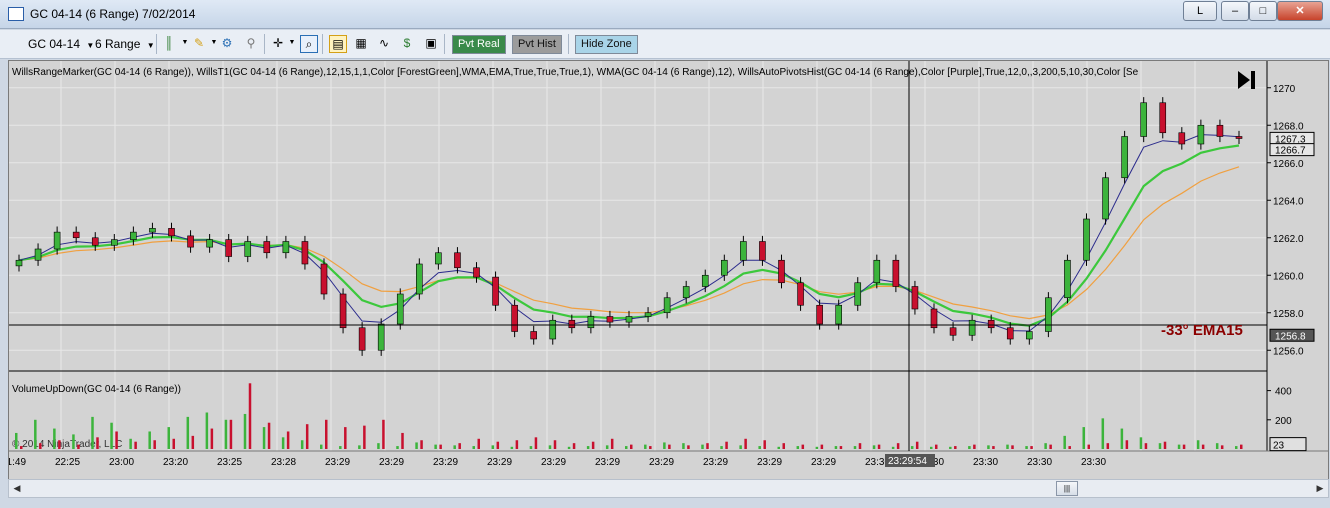 The image size is (1330, 508). I want to click on strategy-icon: ⚙, so click(227, 43).